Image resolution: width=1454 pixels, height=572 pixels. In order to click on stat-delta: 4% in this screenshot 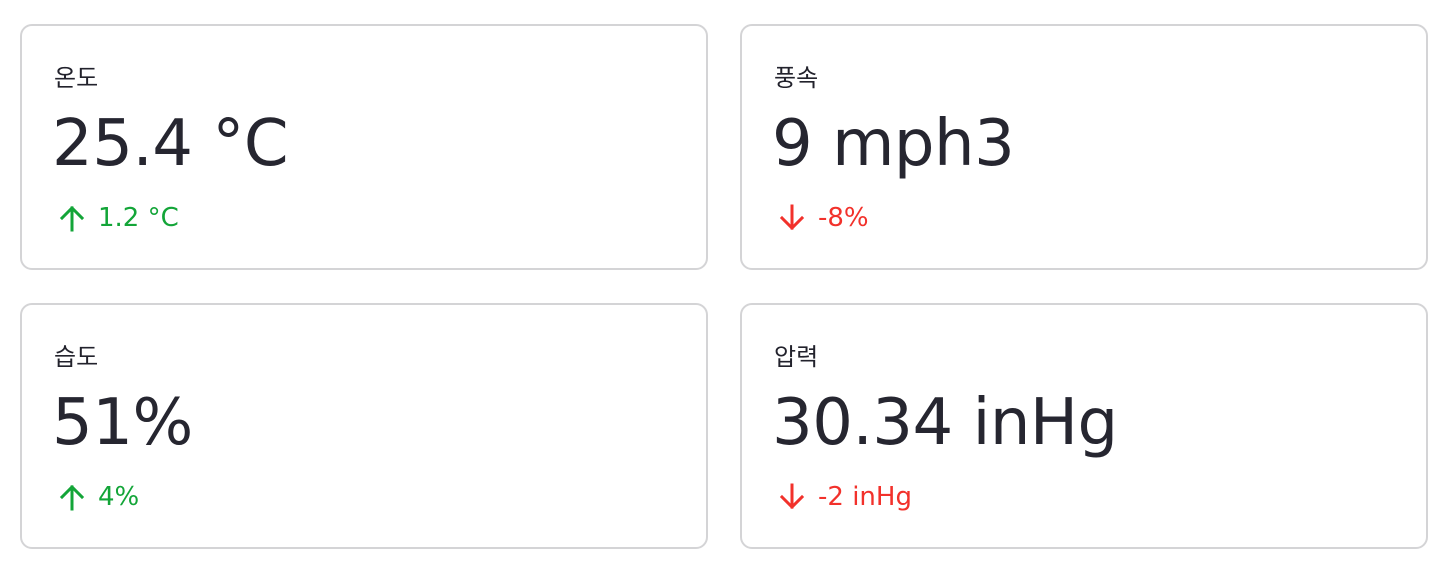, I will do `click(97, 497)`.